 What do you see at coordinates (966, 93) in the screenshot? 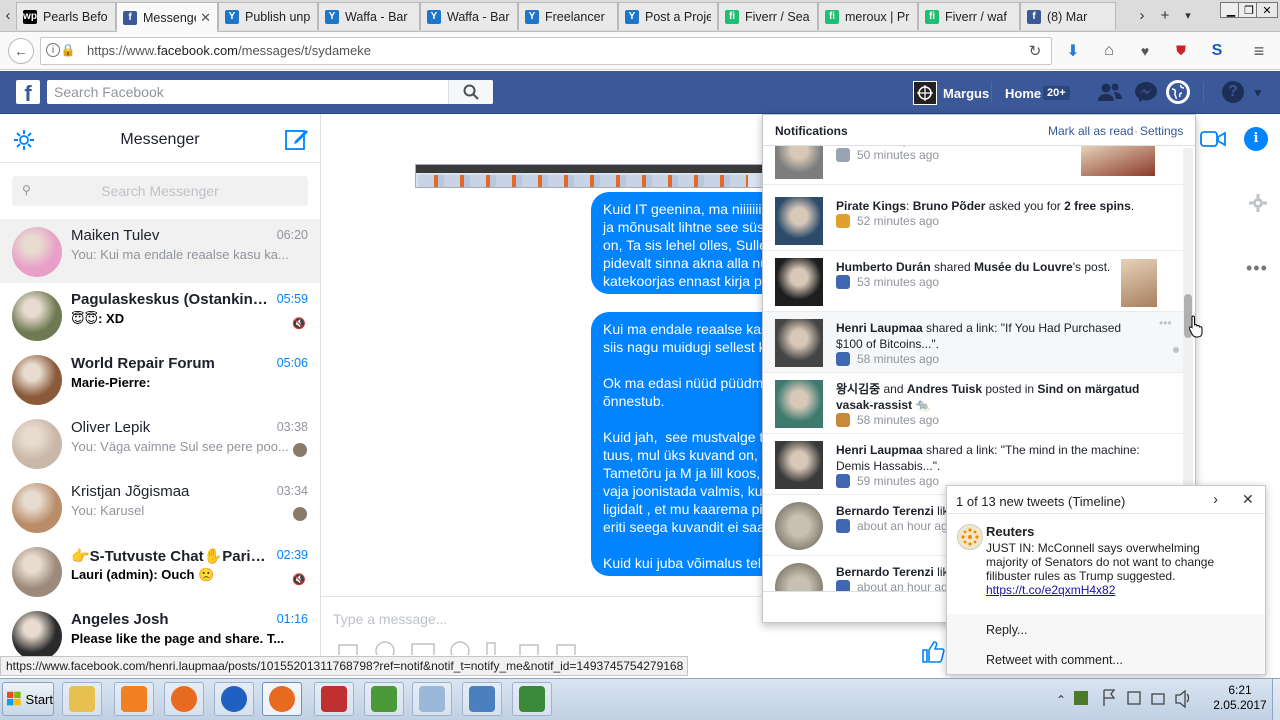
I see `user-name-link: Margus` at bounding box center [966, 93].